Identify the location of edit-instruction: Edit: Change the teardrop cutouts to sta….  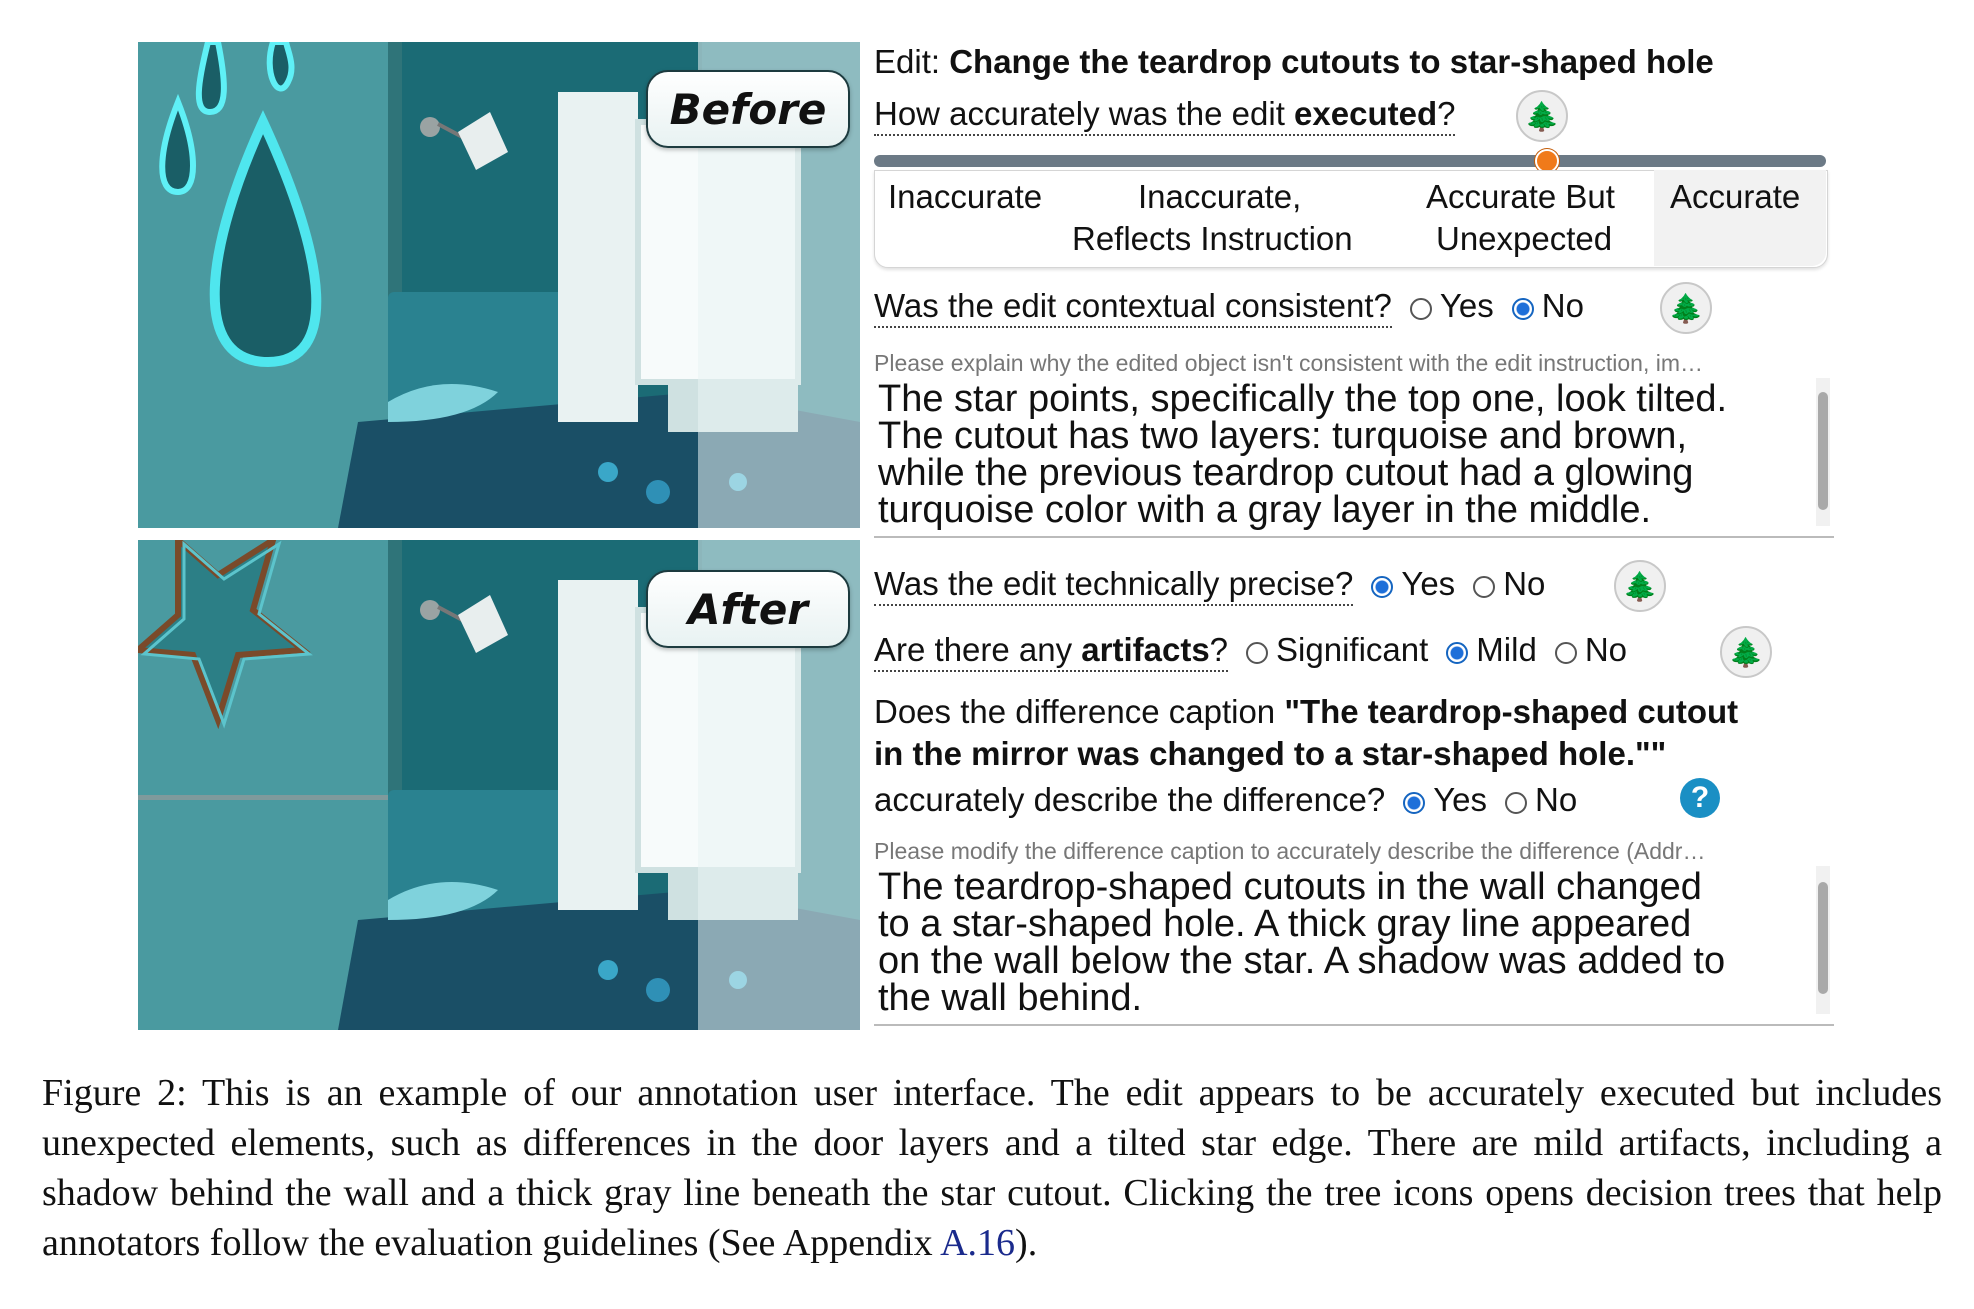
(1294, 62).